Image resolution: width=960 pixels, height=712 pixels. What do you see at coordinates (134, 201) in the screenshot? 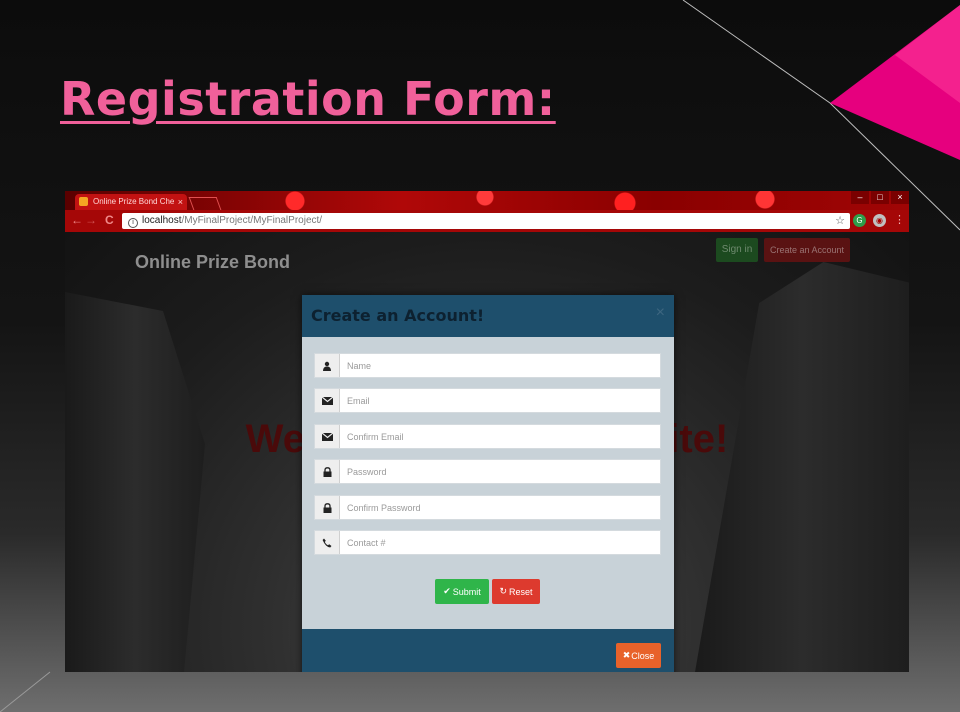
I see `tab-title: Online Prize Bond Che` at bounding box center [134, 201].